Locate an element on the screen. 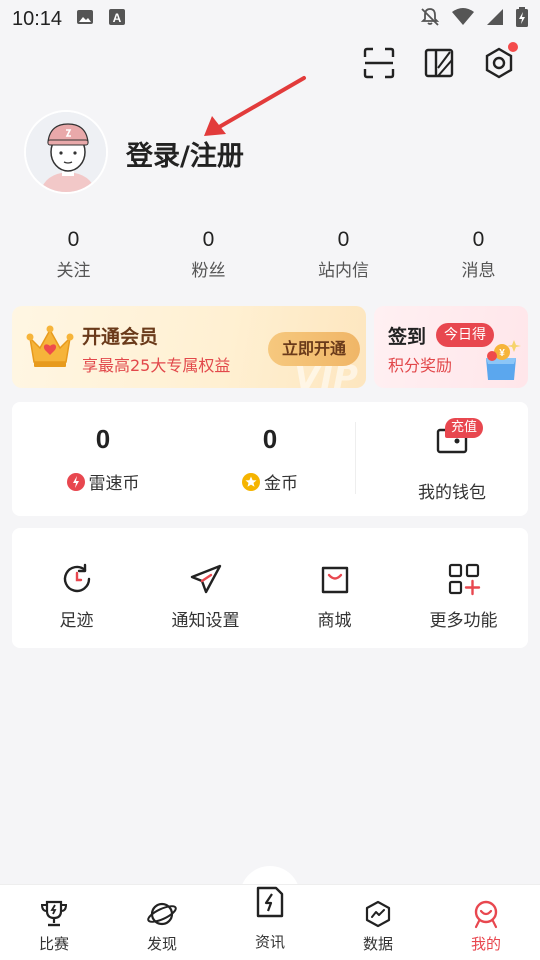  speed-coin-balance: 0 雷速币 is located at coordinates (103, 459).